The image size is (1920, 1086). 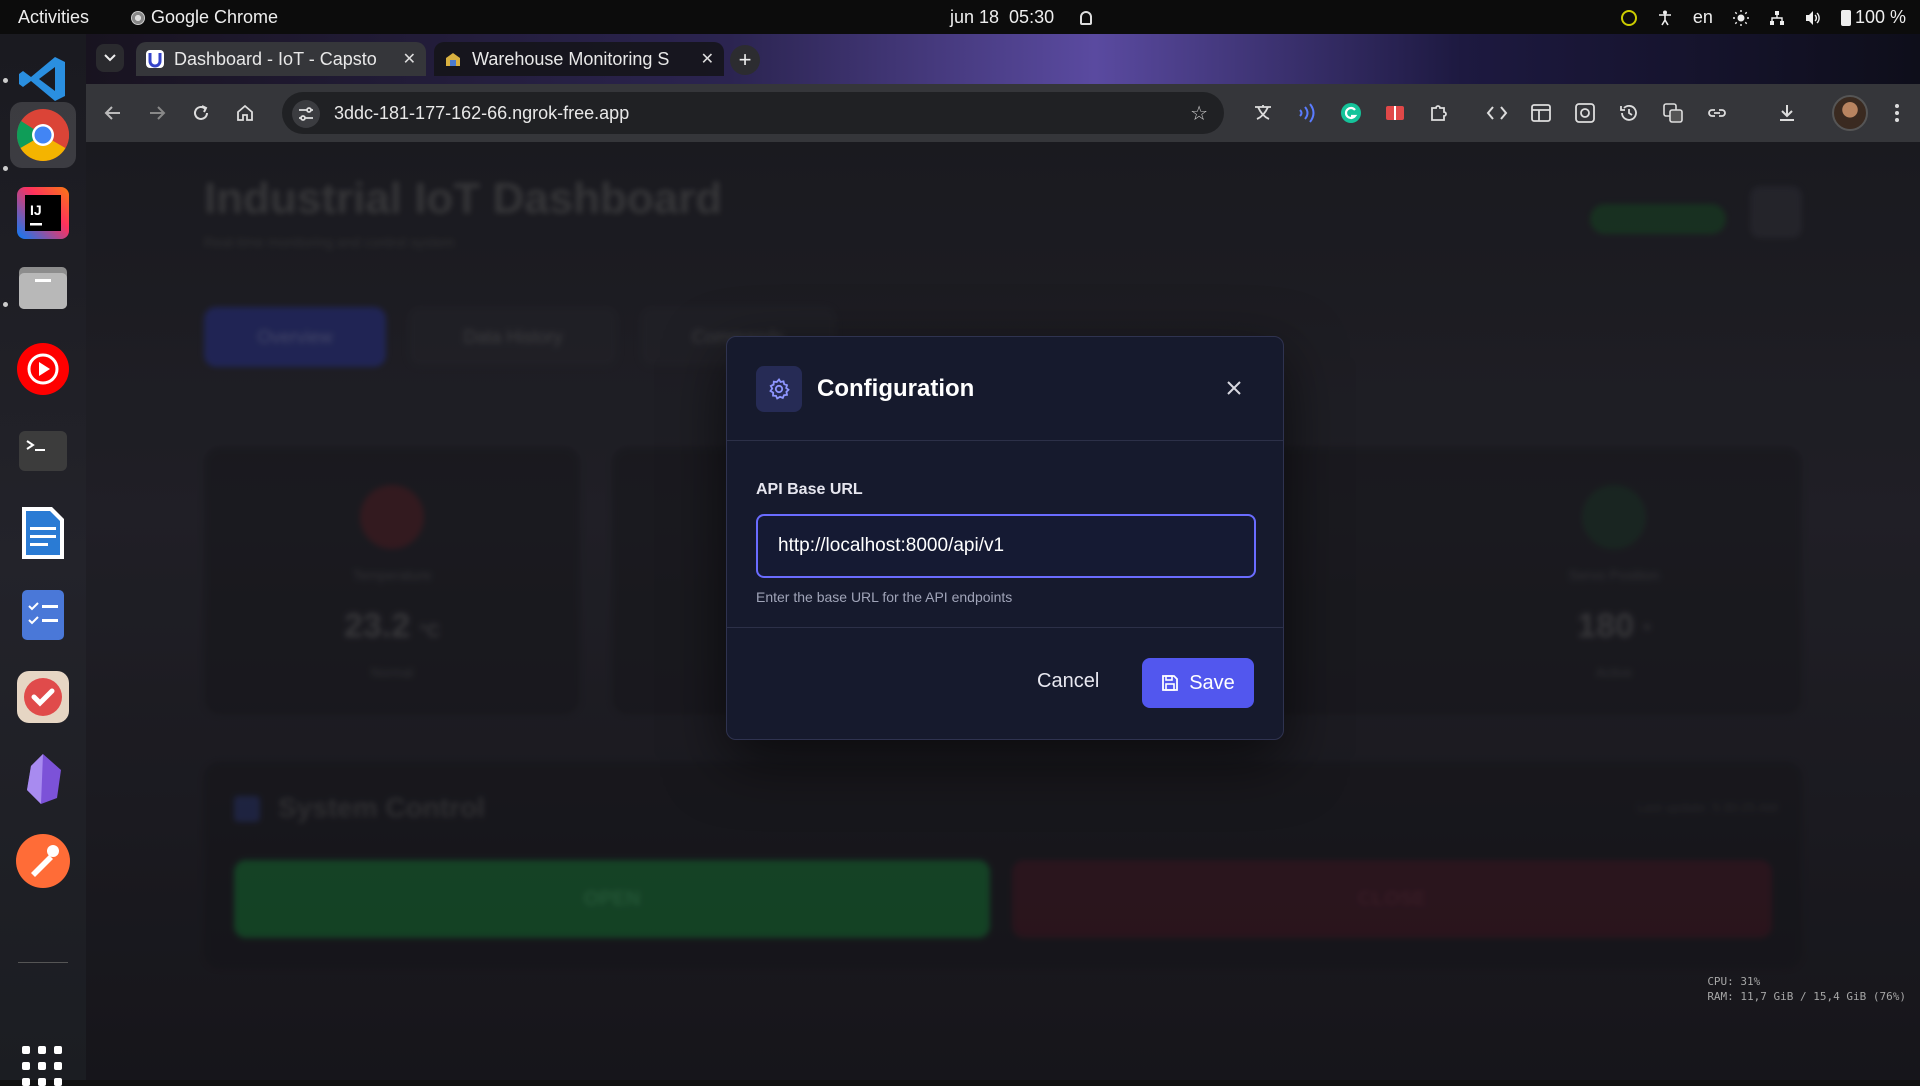 I want to click on folder-icon, so click(x=43, y=288).